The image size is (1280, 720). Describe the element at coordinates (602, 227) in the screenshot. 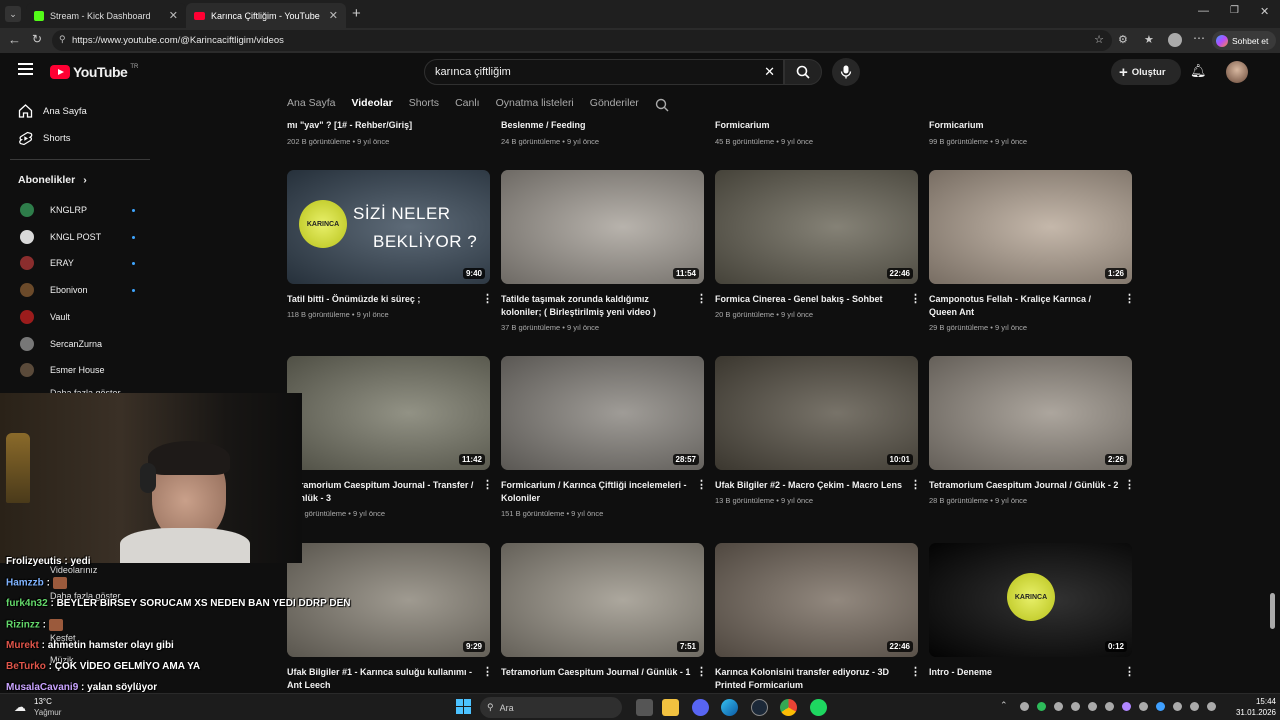

I see `video-thumbnail: 11:54` at that location.